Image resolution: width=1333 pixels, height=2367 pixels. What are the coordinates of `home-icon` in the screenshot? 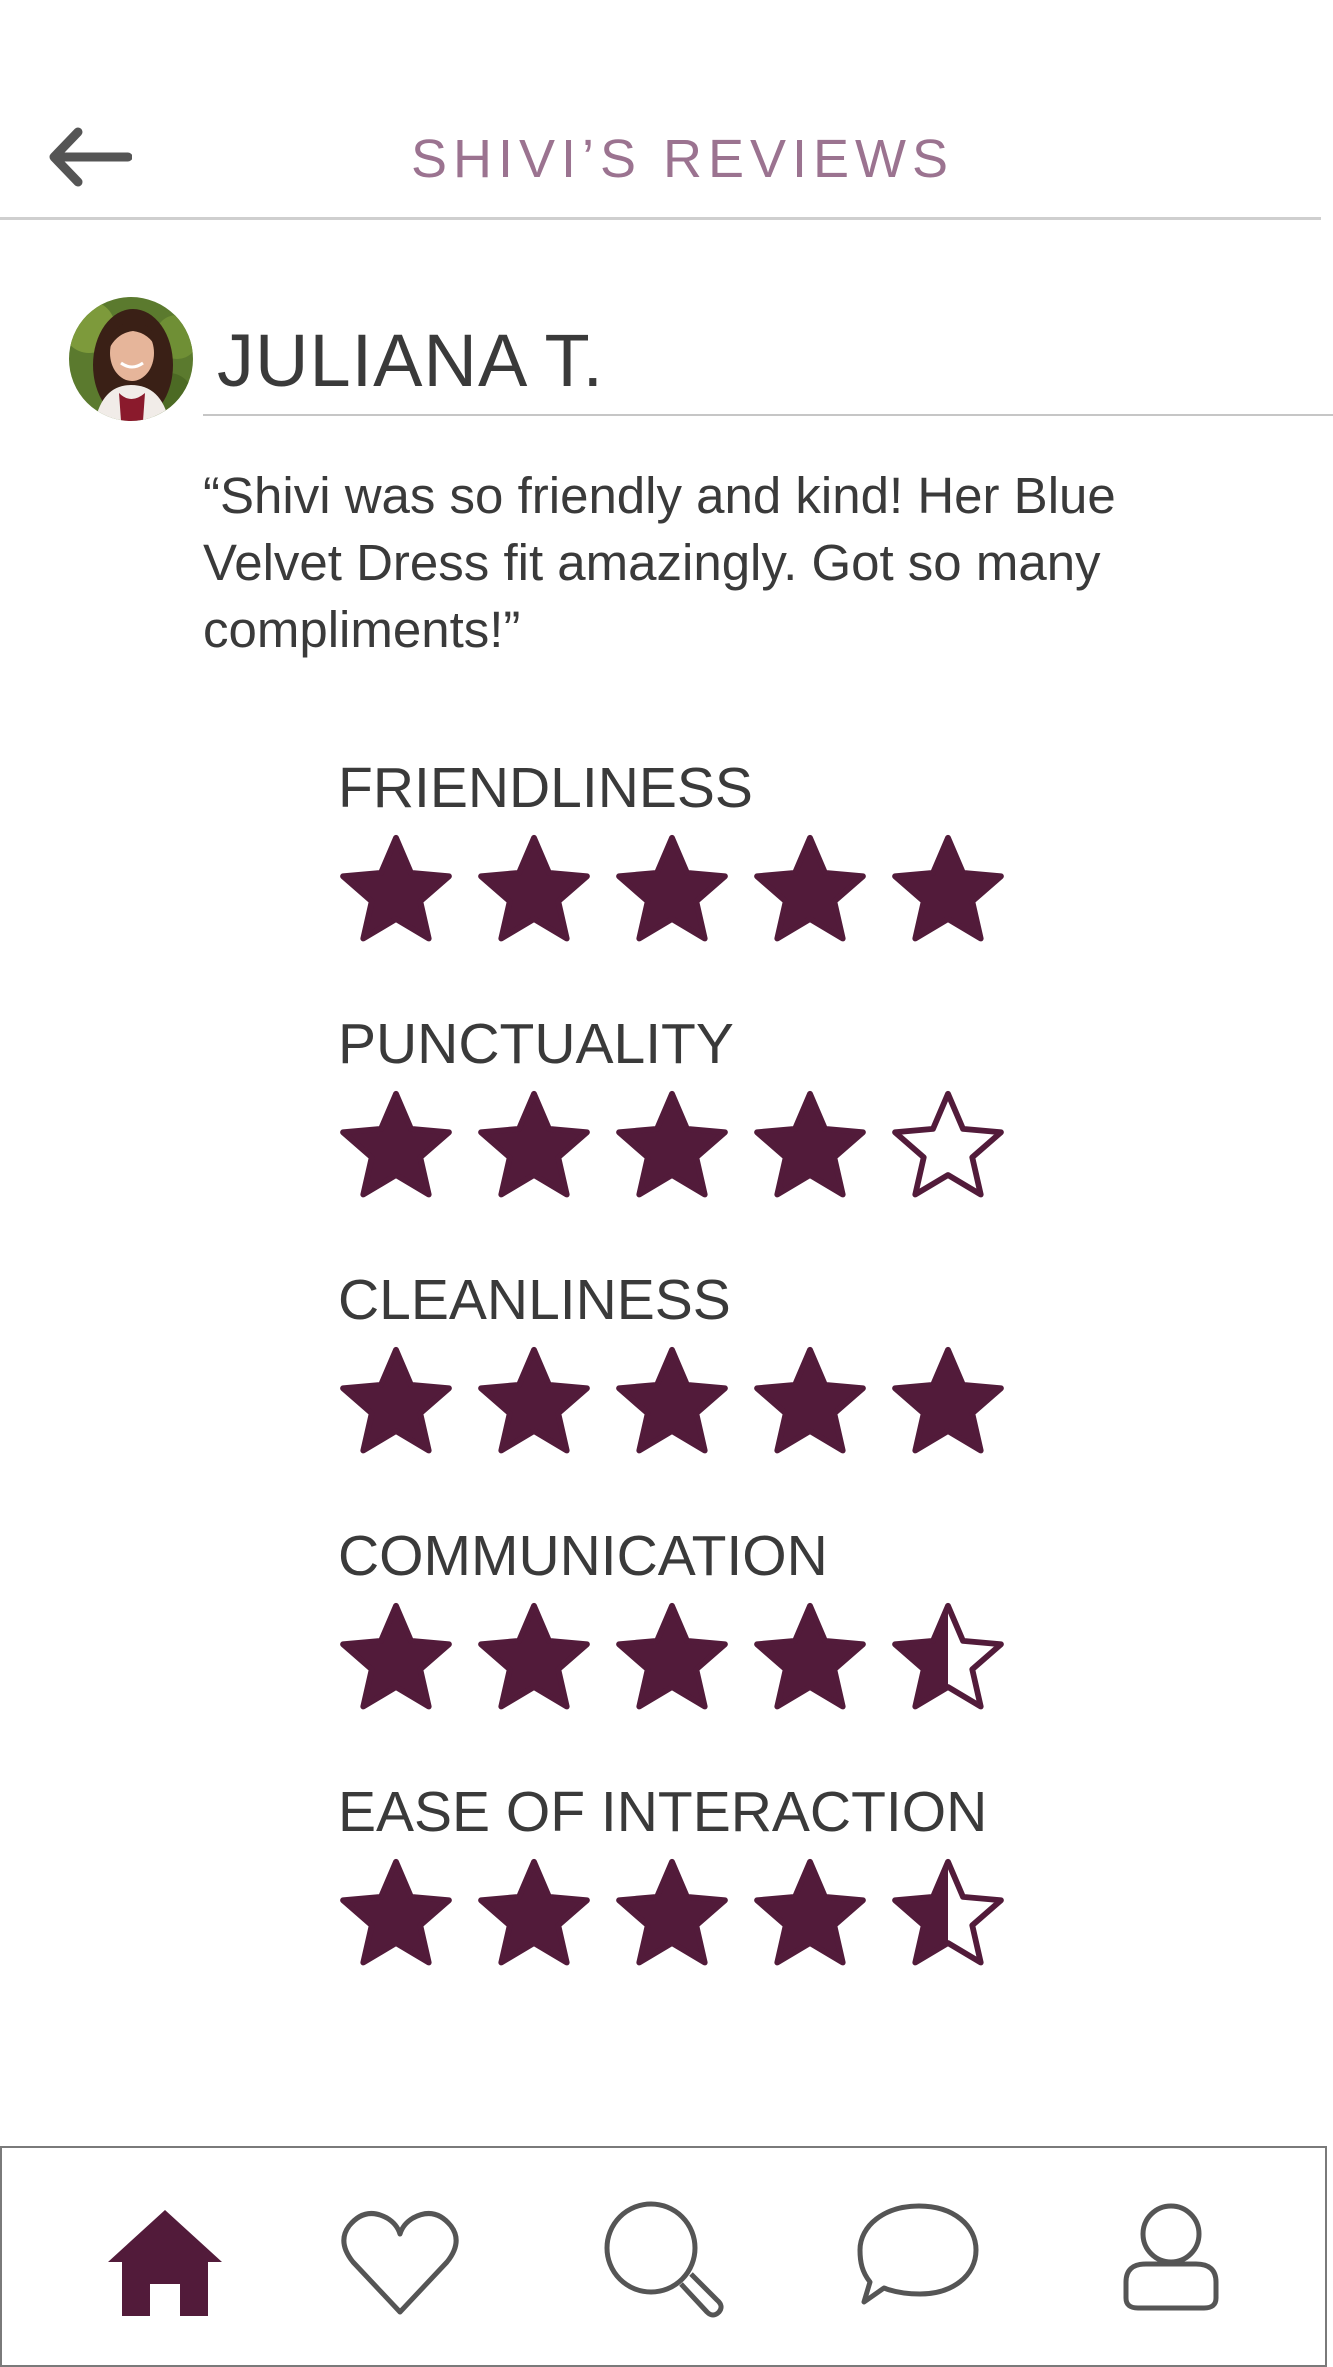 It's located at (165, 2263).